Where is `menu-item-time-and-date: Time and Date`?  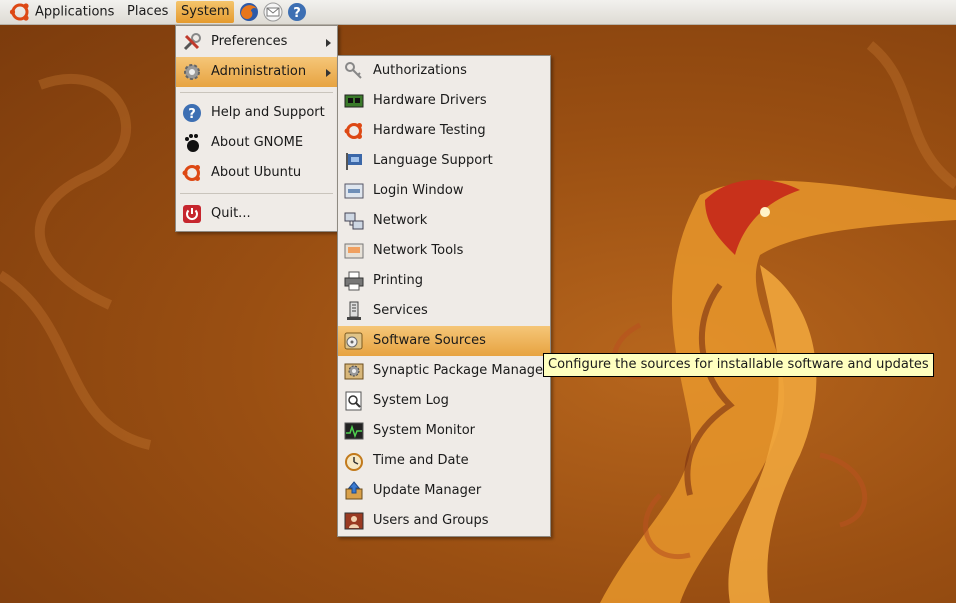
menu-item-time-and-date: Time and Date is located at coordinates (444, 461).